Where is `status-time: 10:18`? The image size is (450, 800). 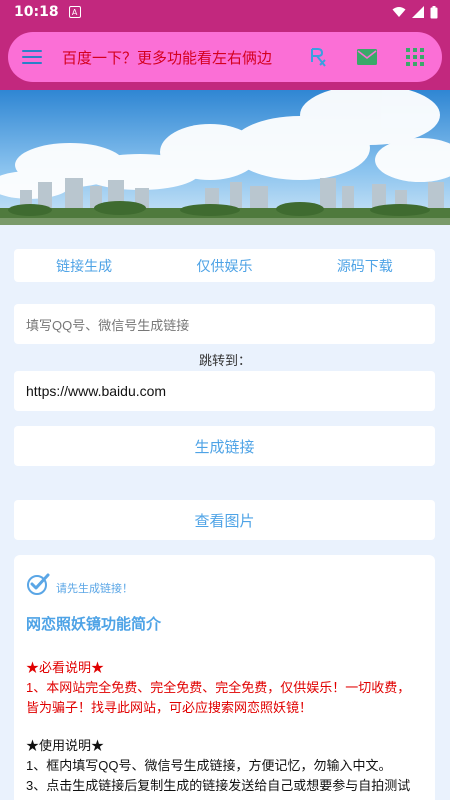 status-time: 10:18 is located at coordinates (36, 12).